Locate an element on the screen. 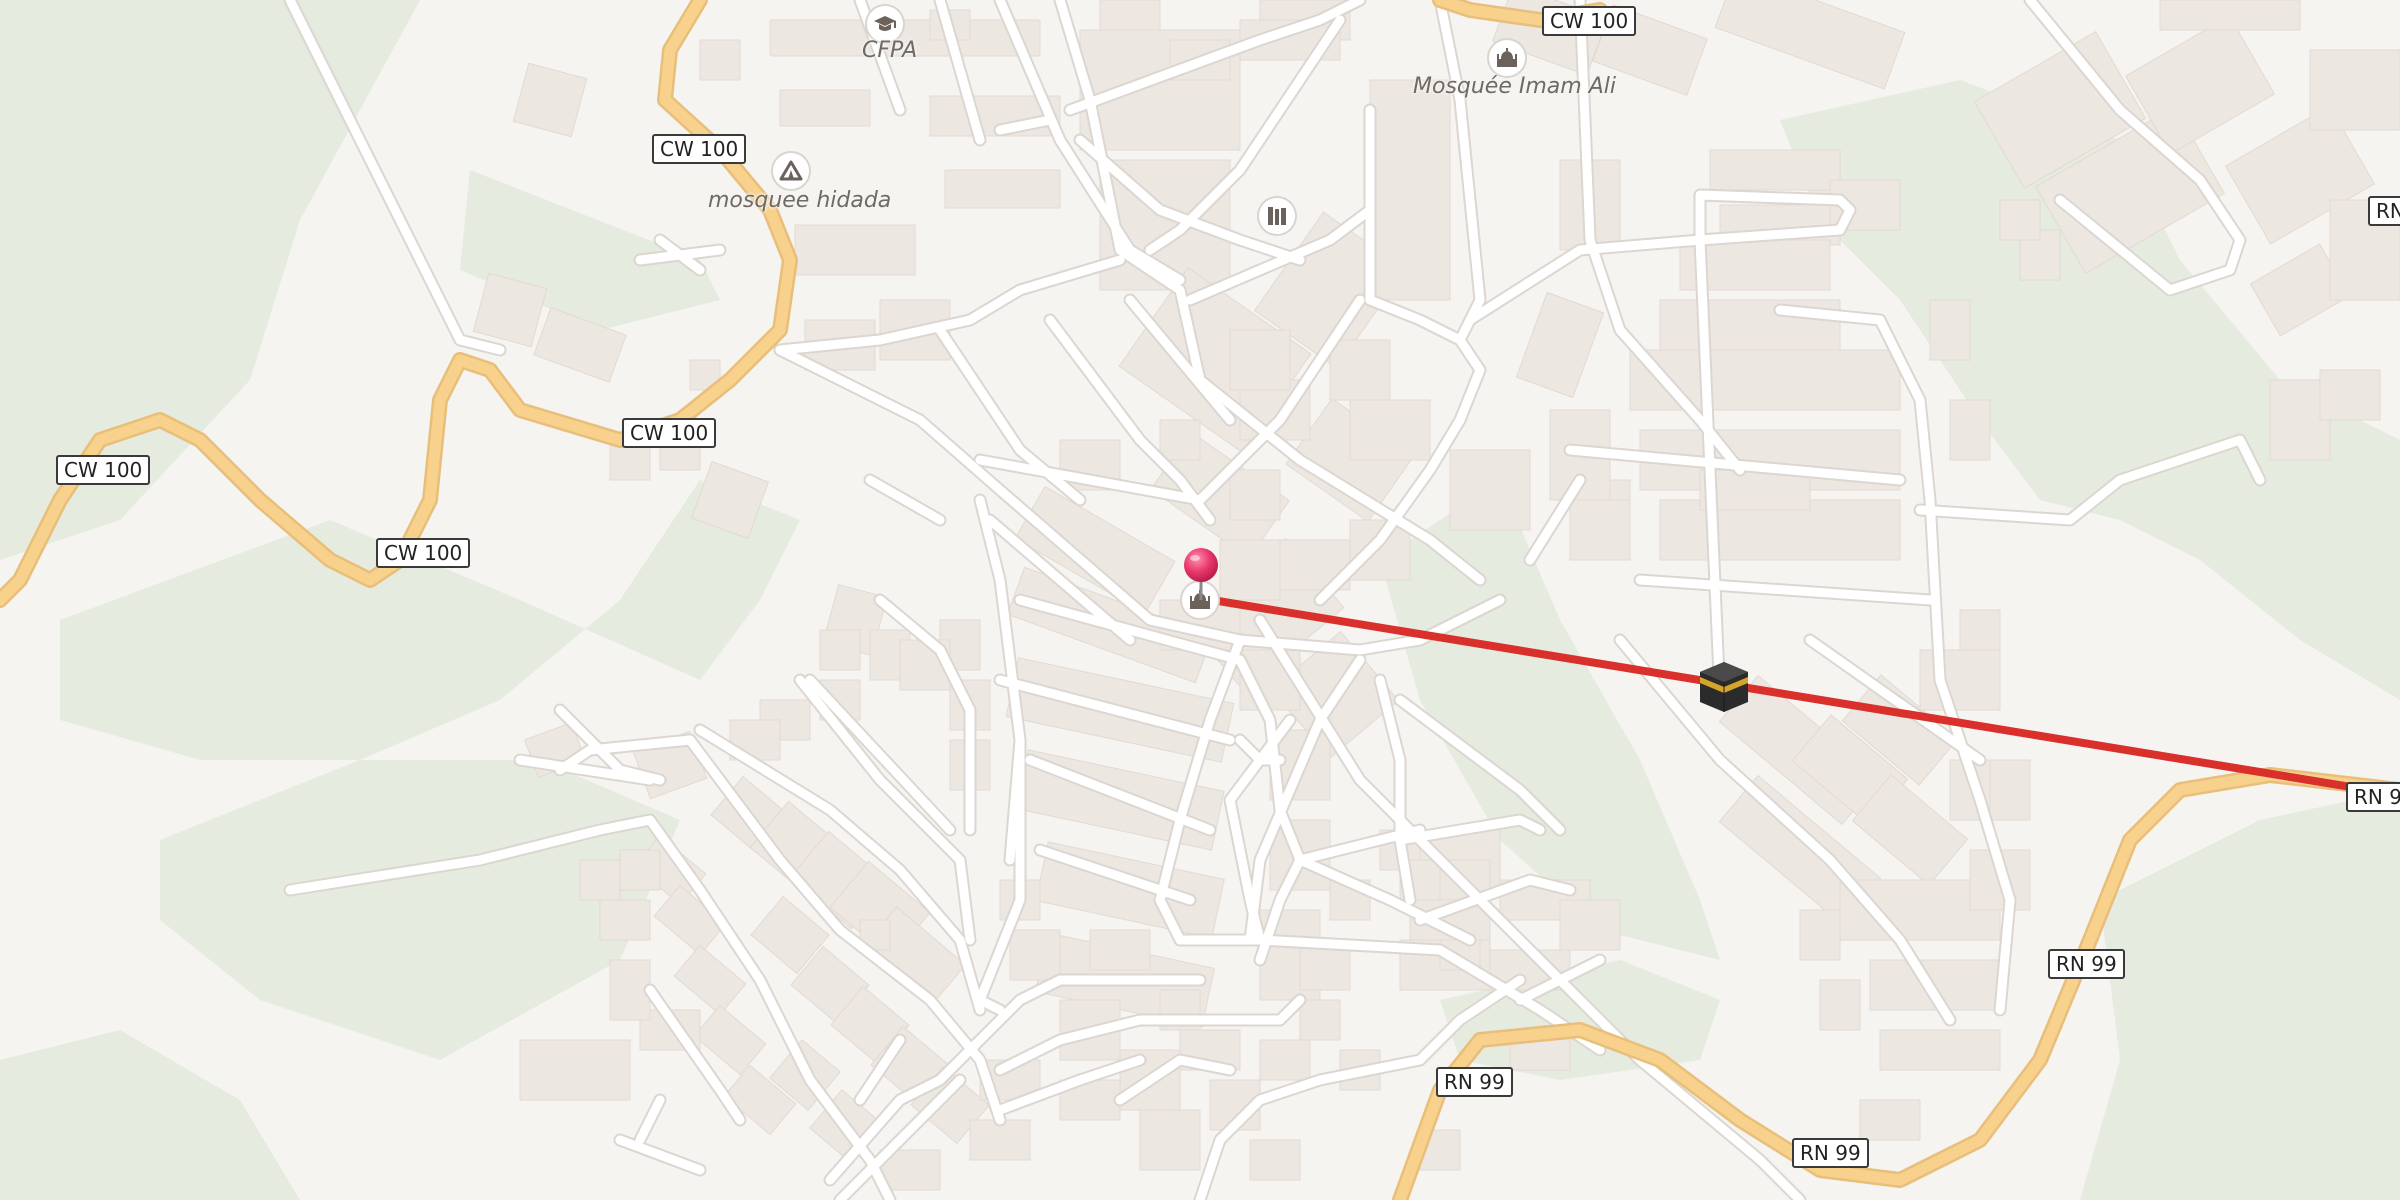 The width and height of the screenshot is (2400, 1200). mosque-icon is located at coordinates (1507, 58).